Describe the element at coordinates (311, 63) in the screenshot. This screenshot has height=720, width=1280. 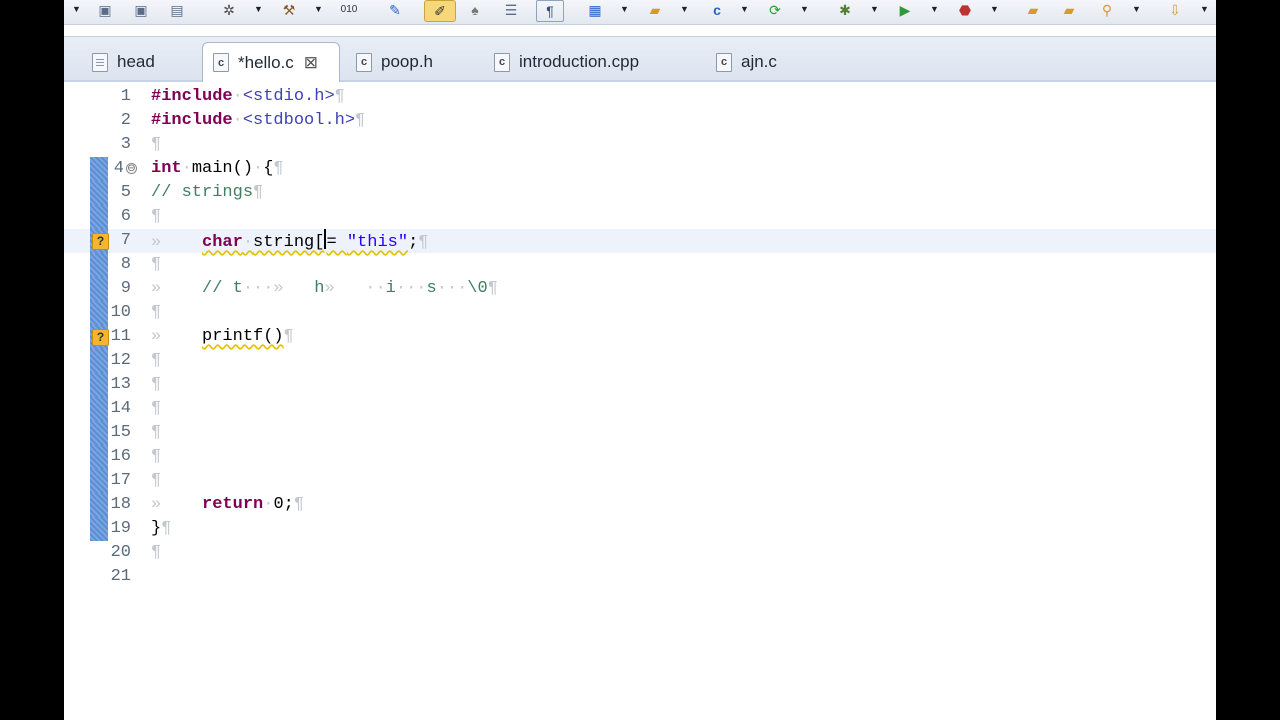
I see `close-tab-icon: ⊠` at that location.